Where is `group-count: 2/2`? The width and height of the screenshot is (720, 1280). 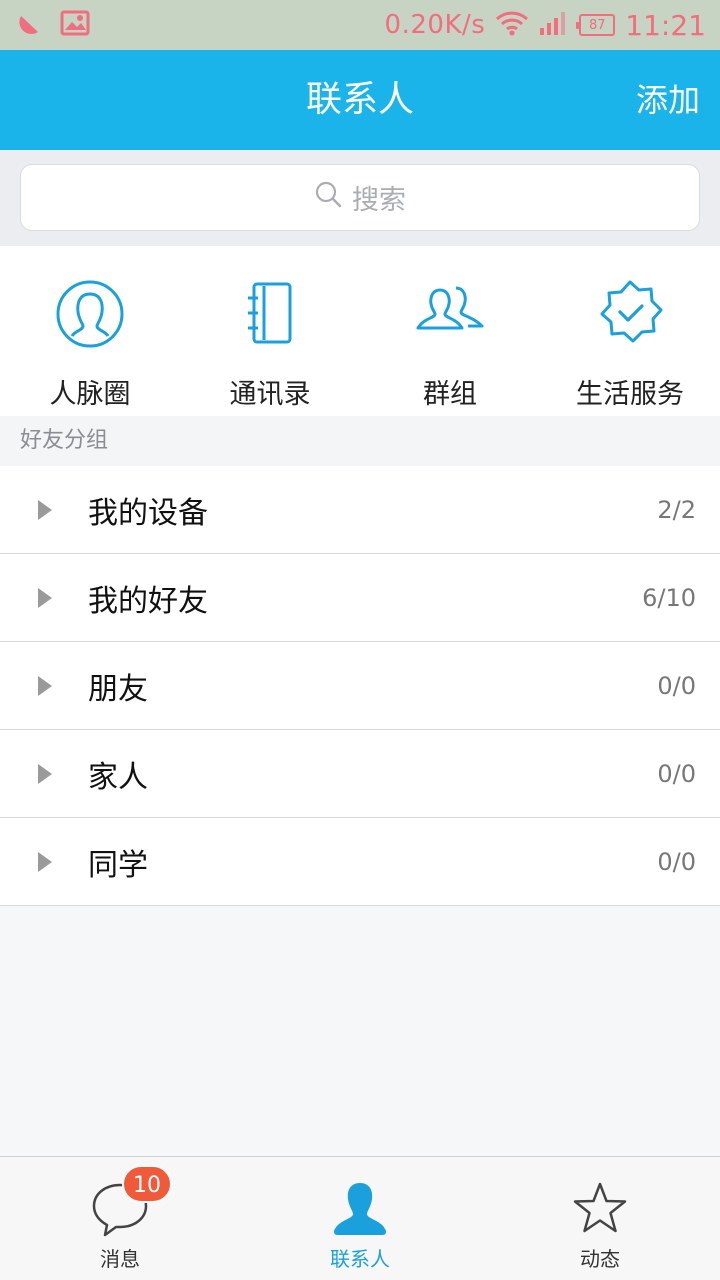
group-count: 2/2 is located at coordinates (676, 509).